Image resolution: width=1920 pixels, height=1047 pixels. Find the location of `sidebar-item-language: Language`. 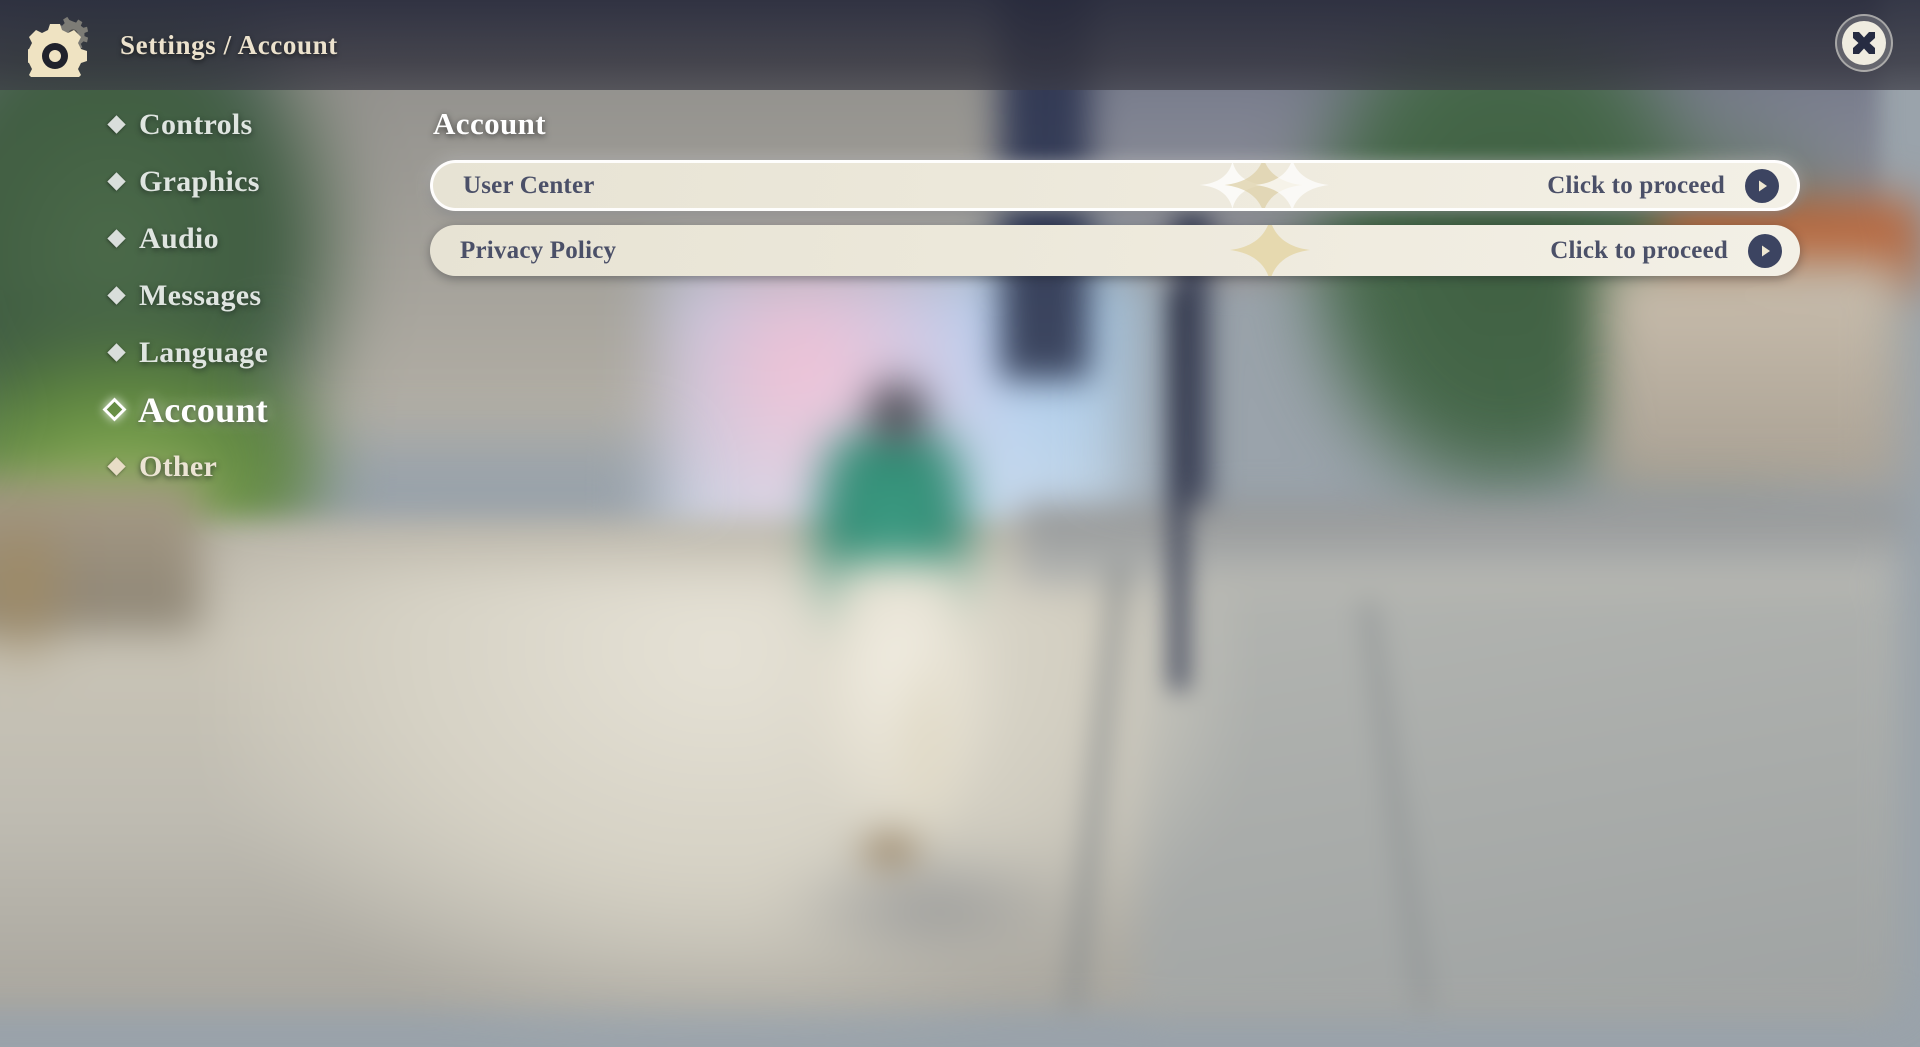

sidebar-item-language: Language is located at coordinates (180, 352).